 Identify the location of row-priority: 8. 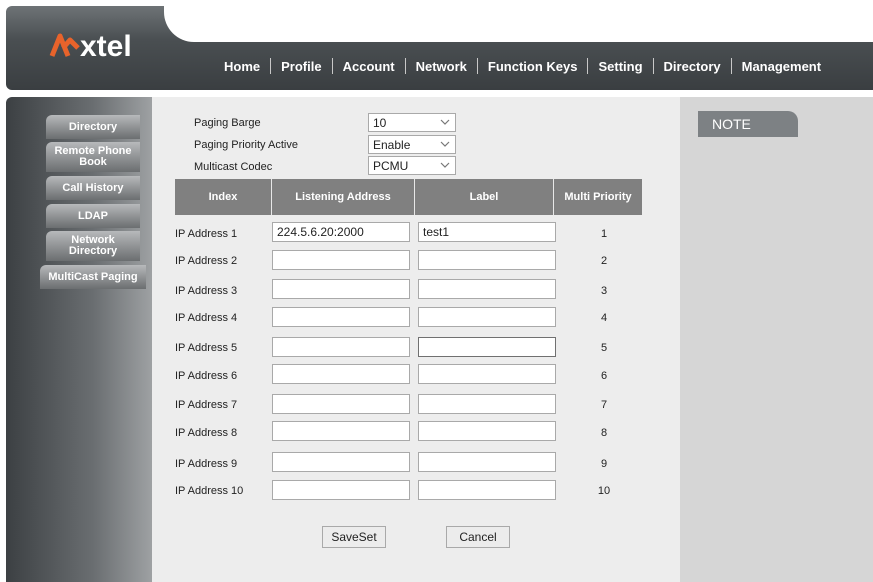
(604, 433).